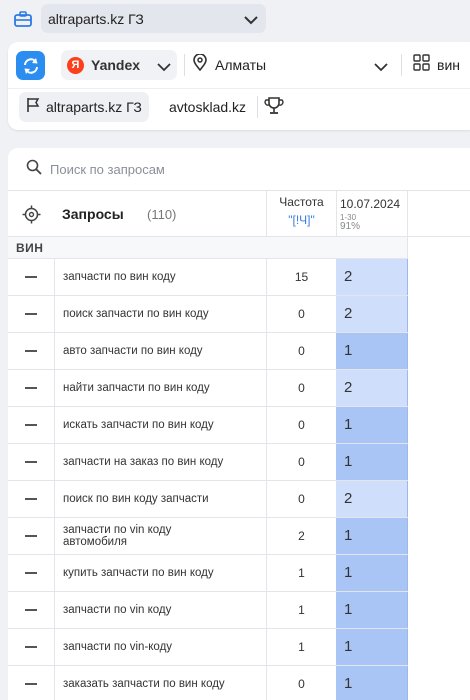  I want to click on site-tab-altraparts: altraparts.kz ГЗ, so click(84, 107).